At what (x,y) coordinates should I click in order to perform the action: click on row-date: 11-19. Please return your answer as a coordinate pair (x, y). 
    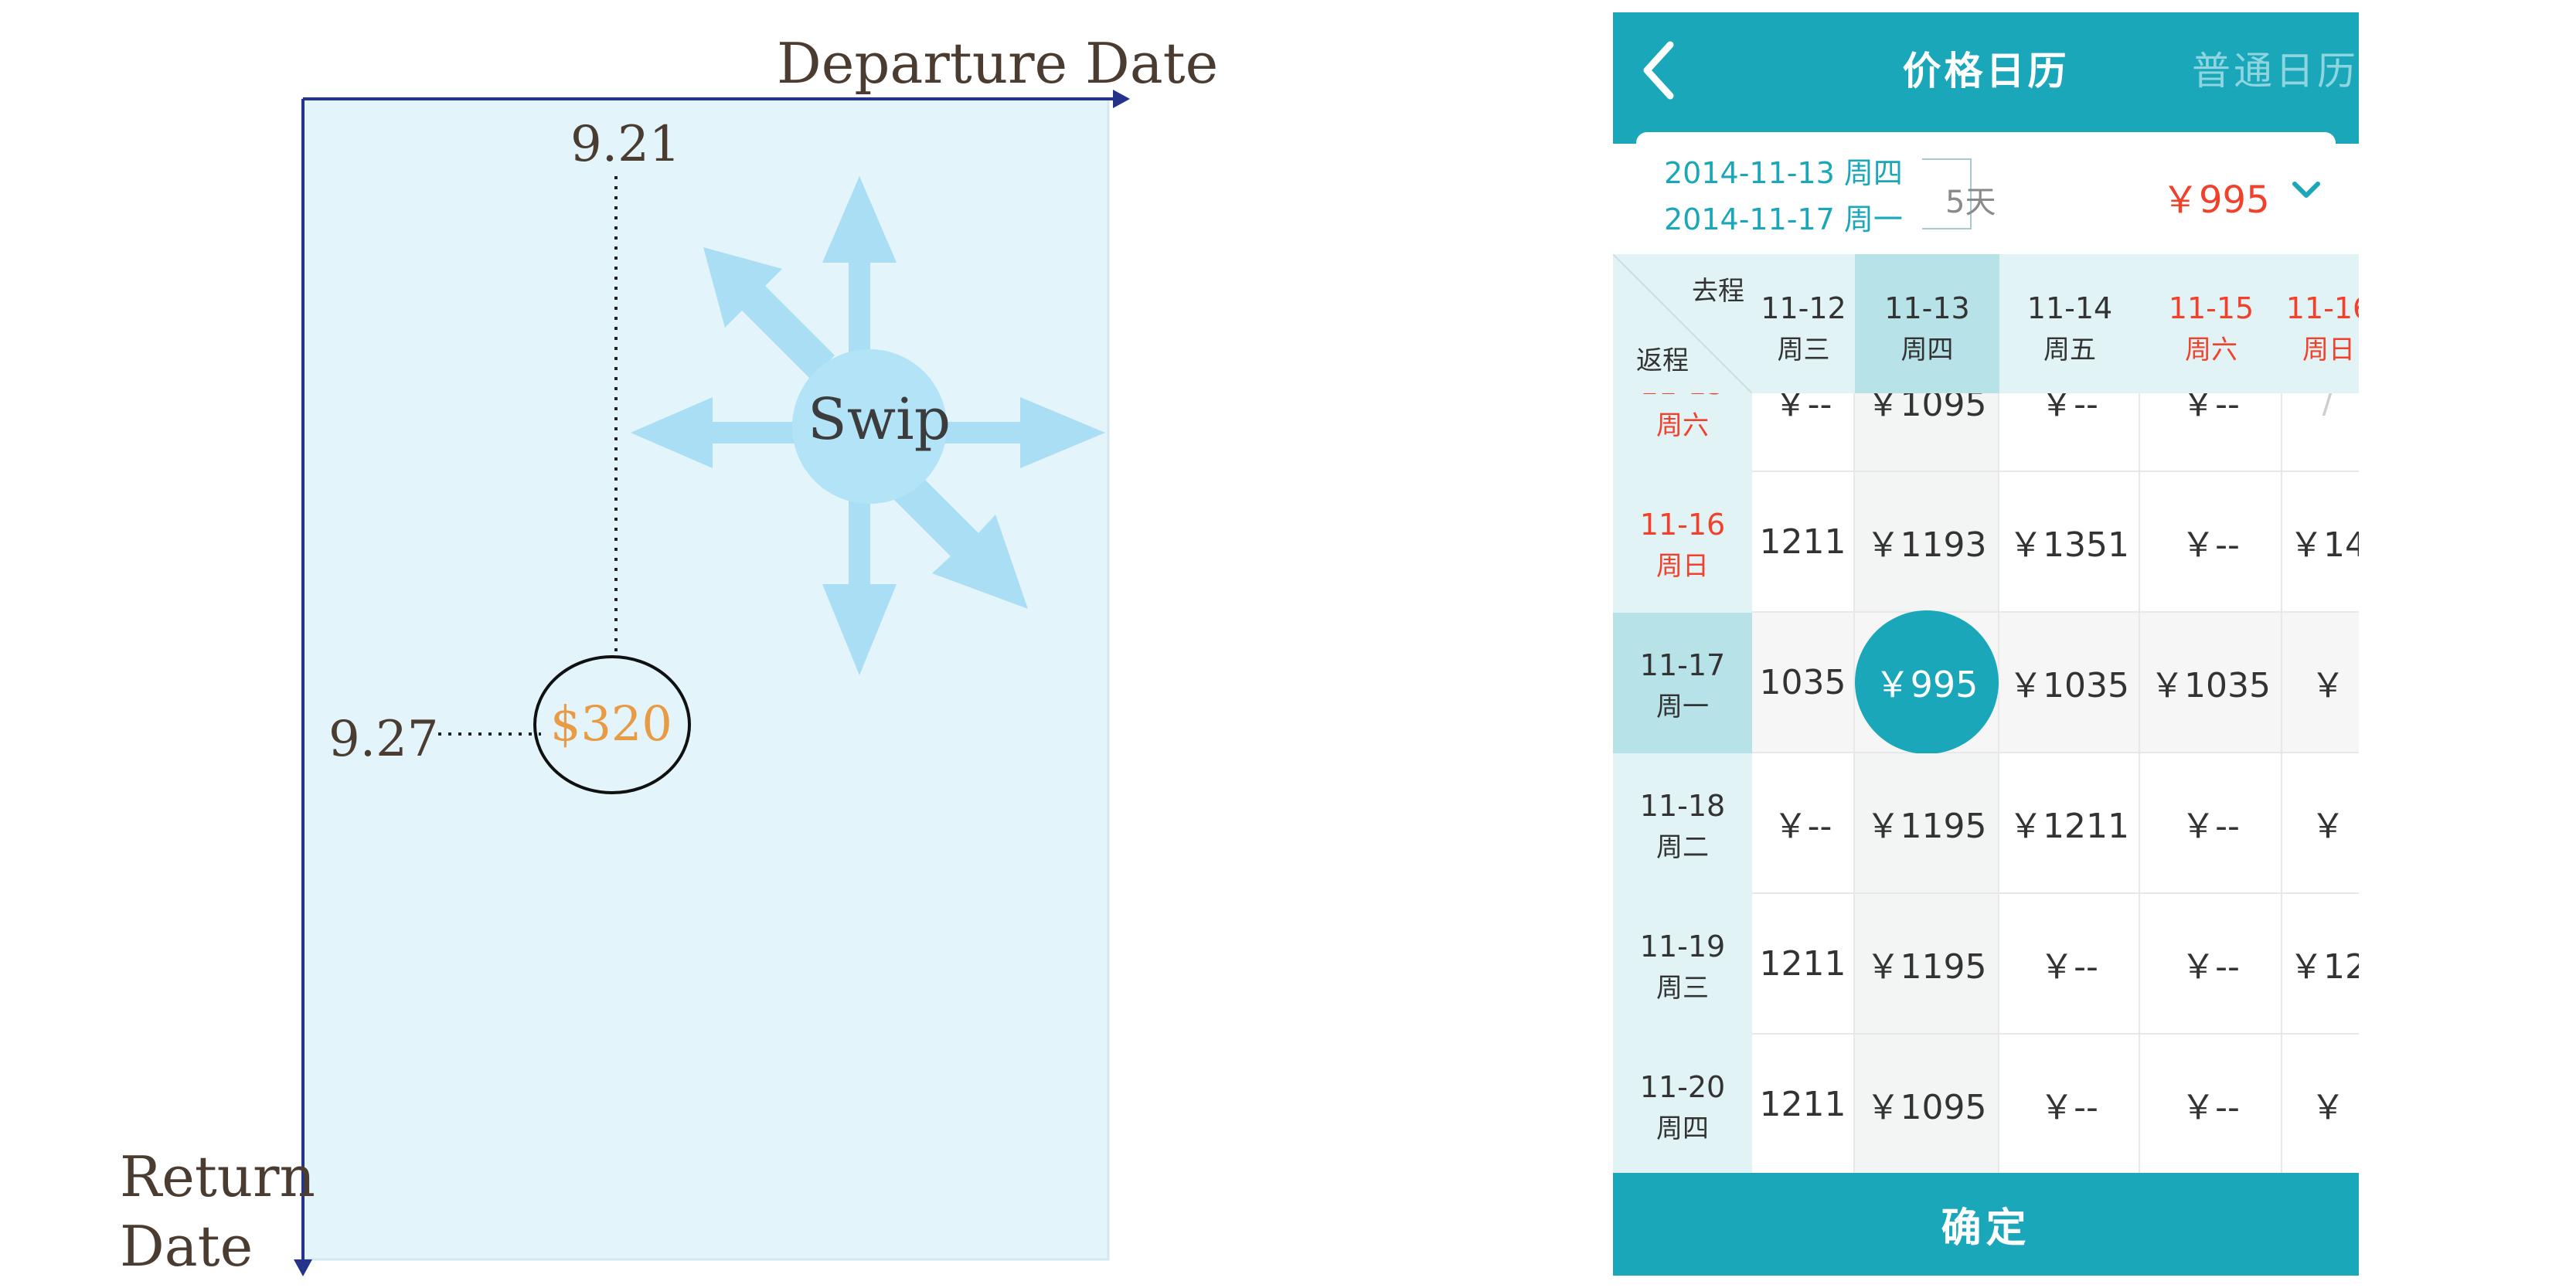
    Looking at the image, I should click on (1682, 946).